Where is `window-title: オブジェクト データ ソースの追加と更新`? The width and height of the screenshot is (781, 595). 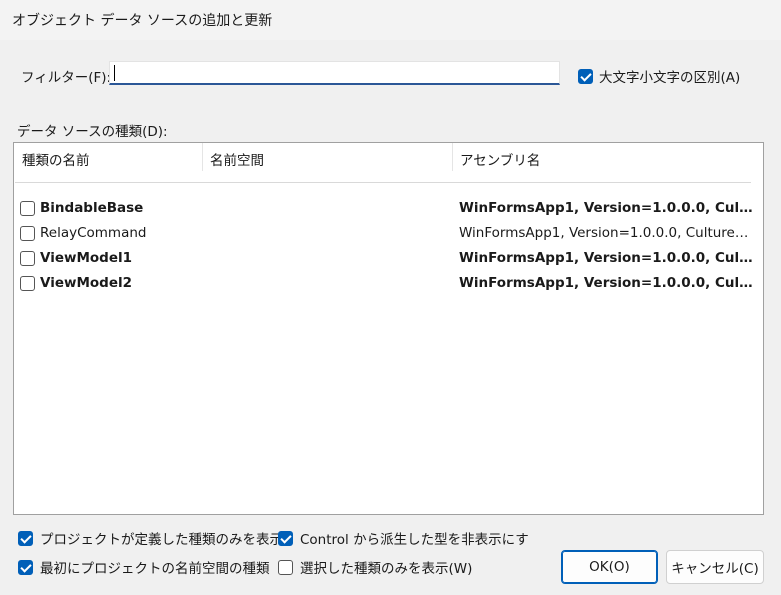
window-title: オブジェクト データ ソースの追加と更新 is located at coordinates (142, 21).